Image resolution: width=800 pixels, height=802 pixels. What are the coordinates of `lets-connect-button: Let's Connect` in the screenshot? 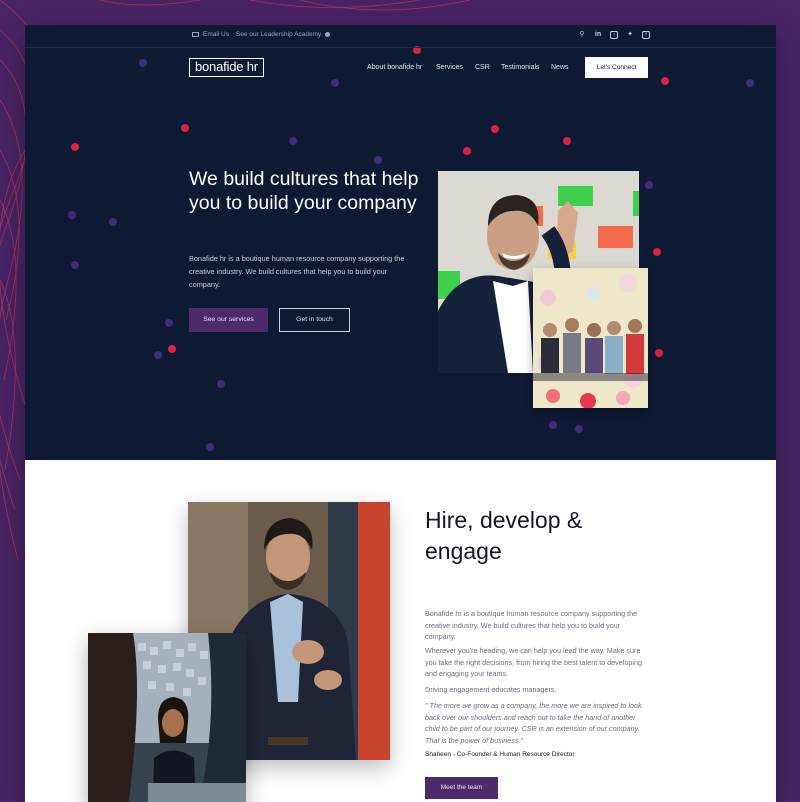 It's located at (616, 67).